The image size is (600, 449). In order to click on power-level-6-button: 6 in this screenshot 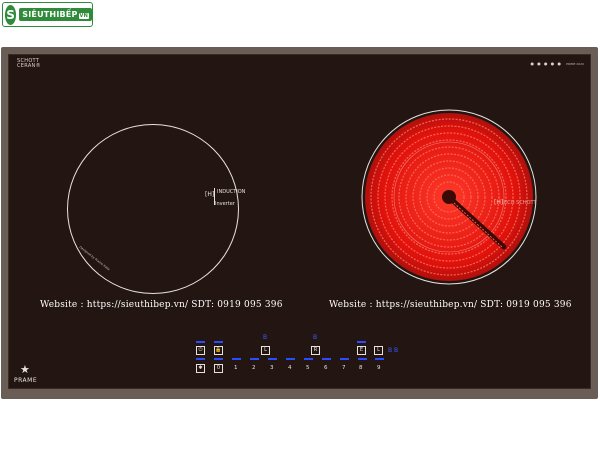, I will do `click(326, 368)`.